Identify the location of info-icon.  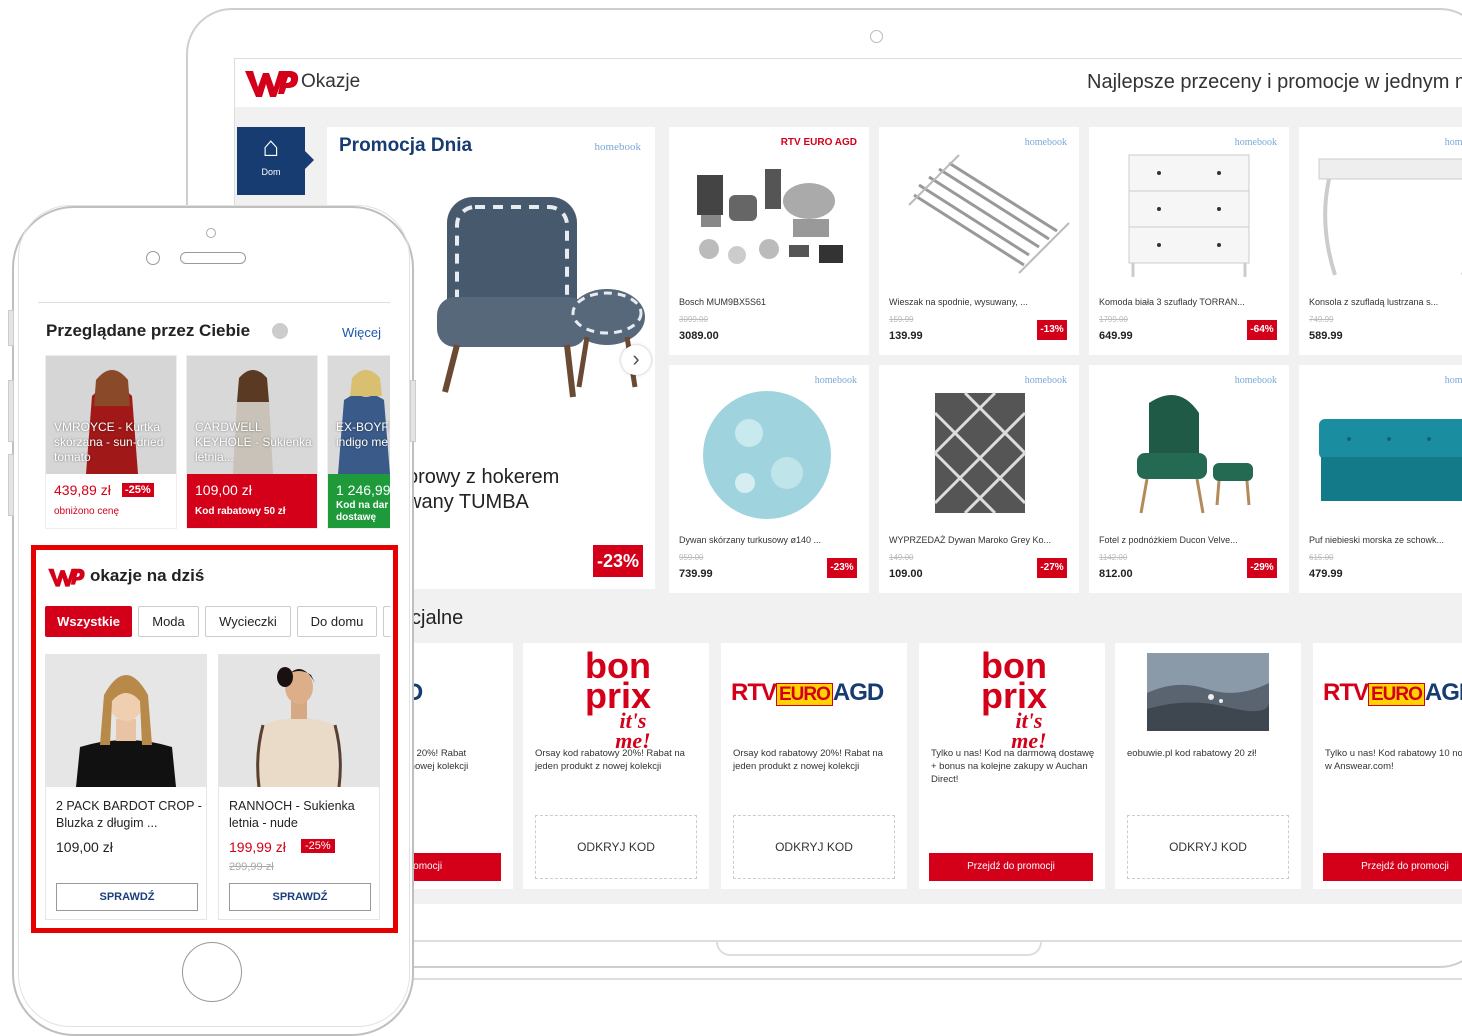
(280, 331).